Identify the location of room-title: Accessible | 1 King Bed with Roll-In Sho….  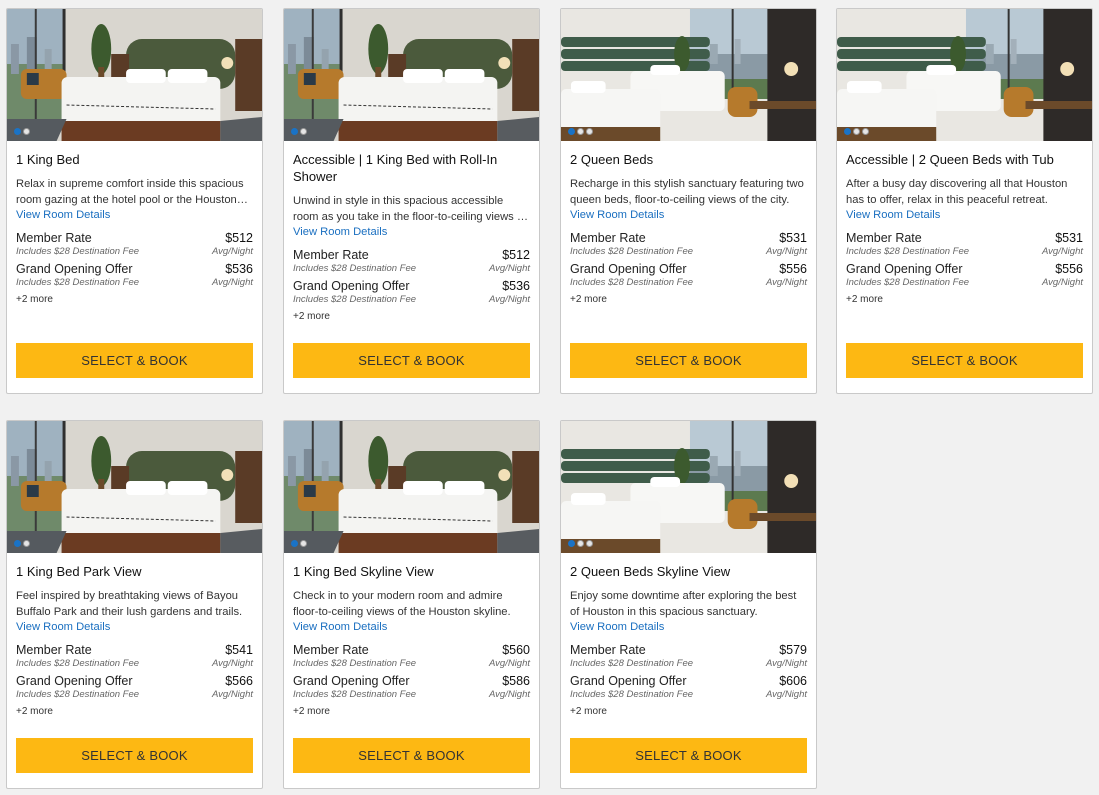
(395, 168).